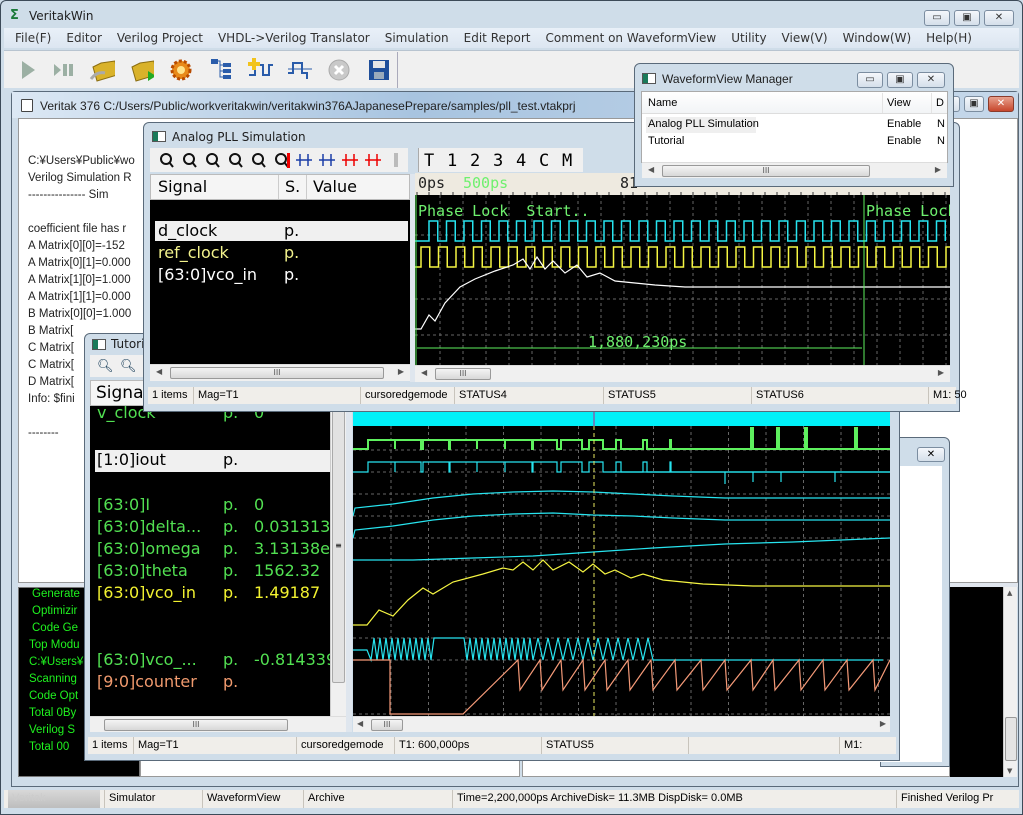 This screenshot has width=1023, height=815. What do you see at coordinates (937, 18) in the screenshot?
I see `minimize-button: ▭` at bounding box center [937, 18].